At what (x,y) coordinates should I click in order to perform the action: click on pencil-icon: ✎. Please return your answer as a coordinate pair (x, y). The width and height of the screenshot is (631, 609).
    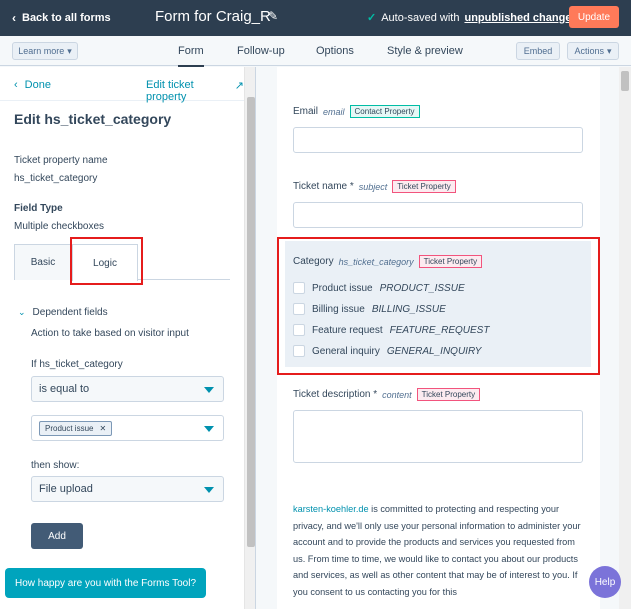
    Looking at the image, I should click on (273, 16).